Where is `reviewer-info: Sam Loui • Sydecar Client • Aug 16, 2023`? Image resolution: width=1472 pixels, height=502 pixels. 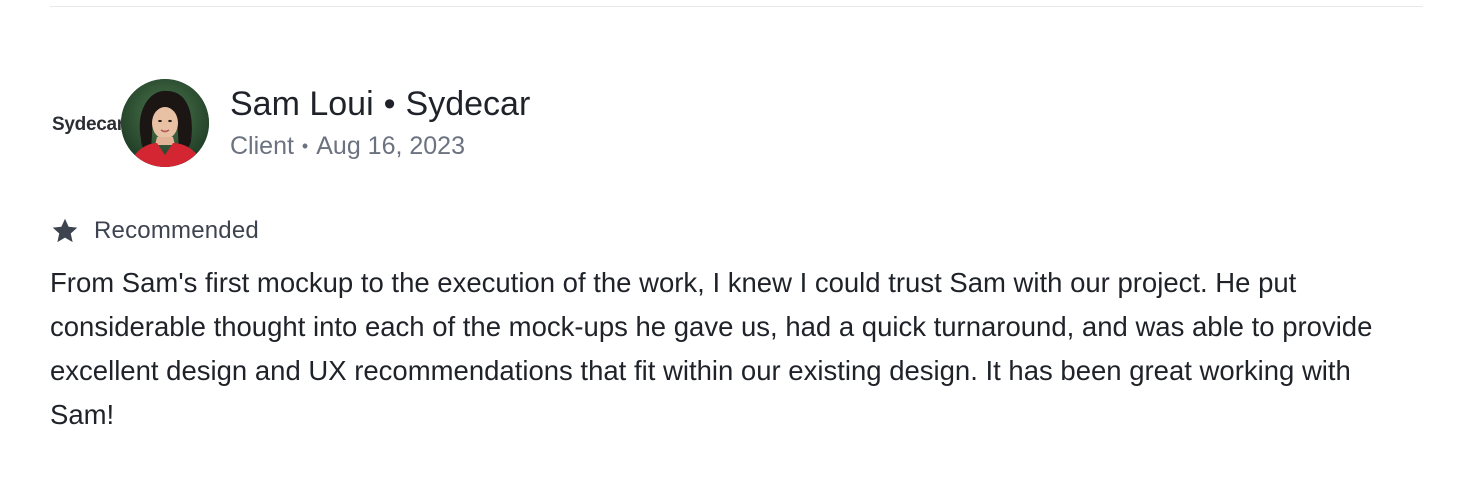
reviewer-info: Sam Loui • Sydecar Client • Aug 16, 2023 is located at coordinates (380, 122).